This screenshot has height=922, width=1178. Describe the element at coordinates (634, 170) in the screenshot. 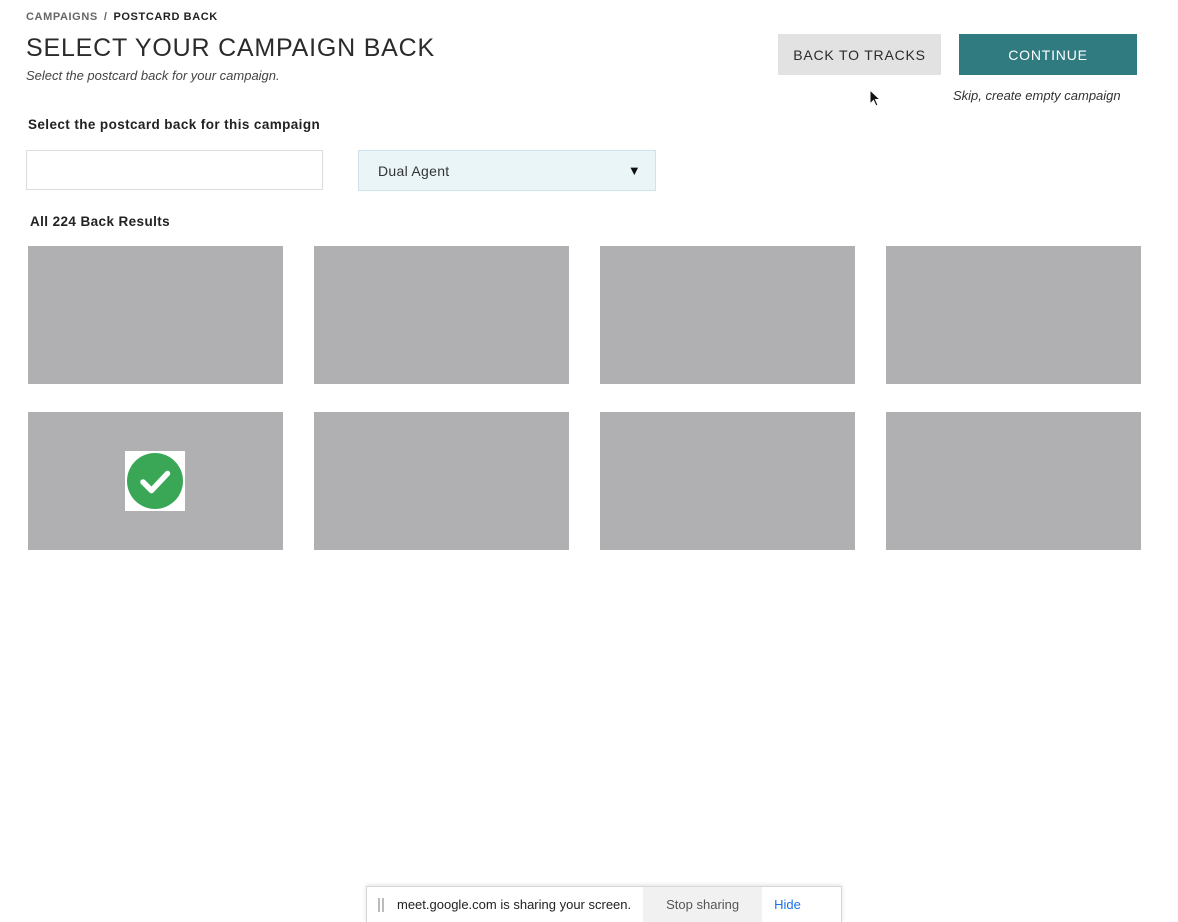

I see `triangle-down-icon: ▼` at that location.